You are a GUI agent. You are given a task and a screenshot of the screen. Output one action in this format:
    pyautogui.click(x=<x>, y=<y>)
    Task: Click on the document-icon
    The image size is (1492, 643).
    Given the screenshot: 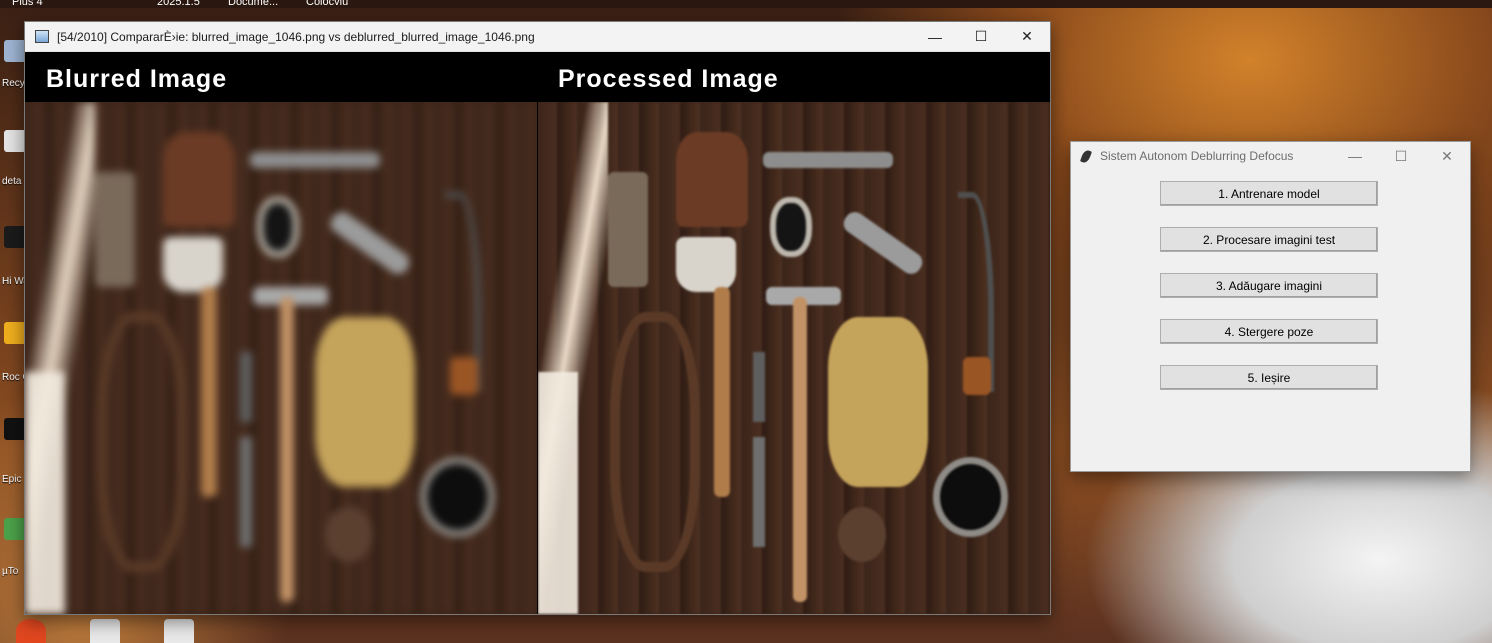 What is the action you would take?
    pyautogui.click(x=15, y=141)
    